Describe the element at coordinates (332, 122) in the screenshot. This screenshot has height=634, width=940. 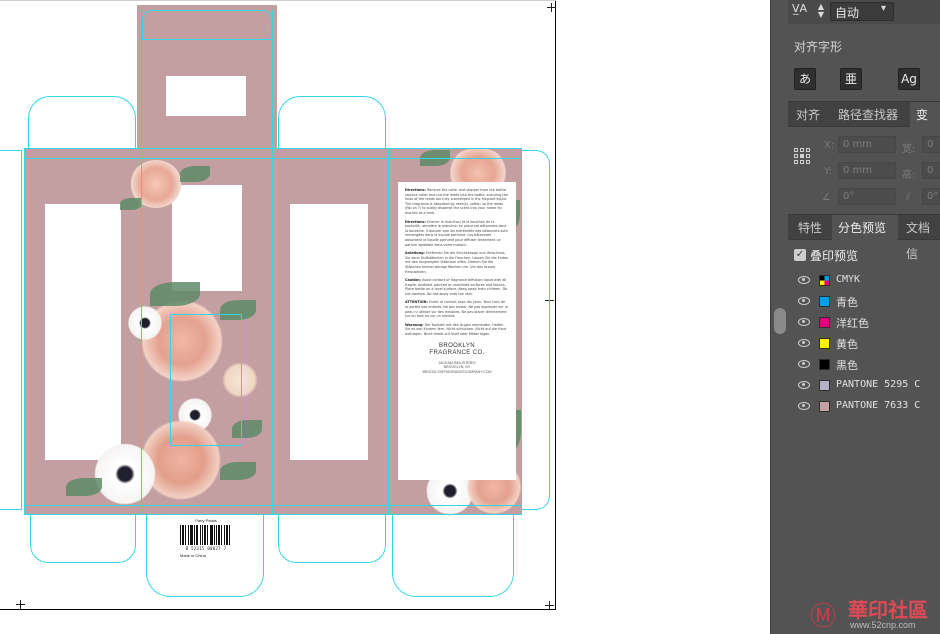
I see `dieline-dust-flap-right` at that location.